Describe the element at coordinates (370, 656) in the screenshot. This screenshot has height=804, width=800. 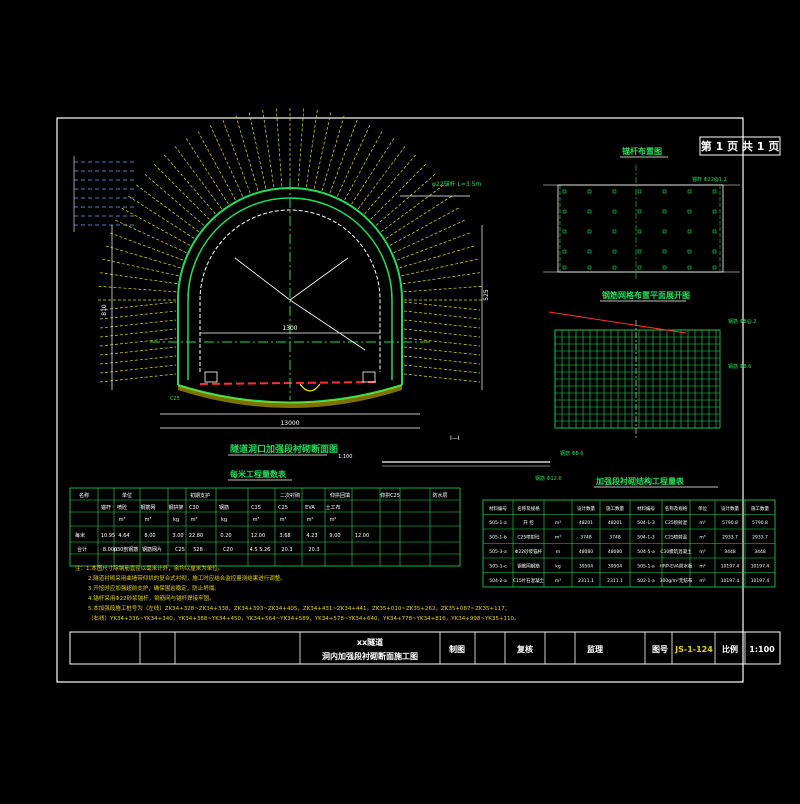
I see `drawing-title: 洞内加强段衬砌断面施工图` at that location.